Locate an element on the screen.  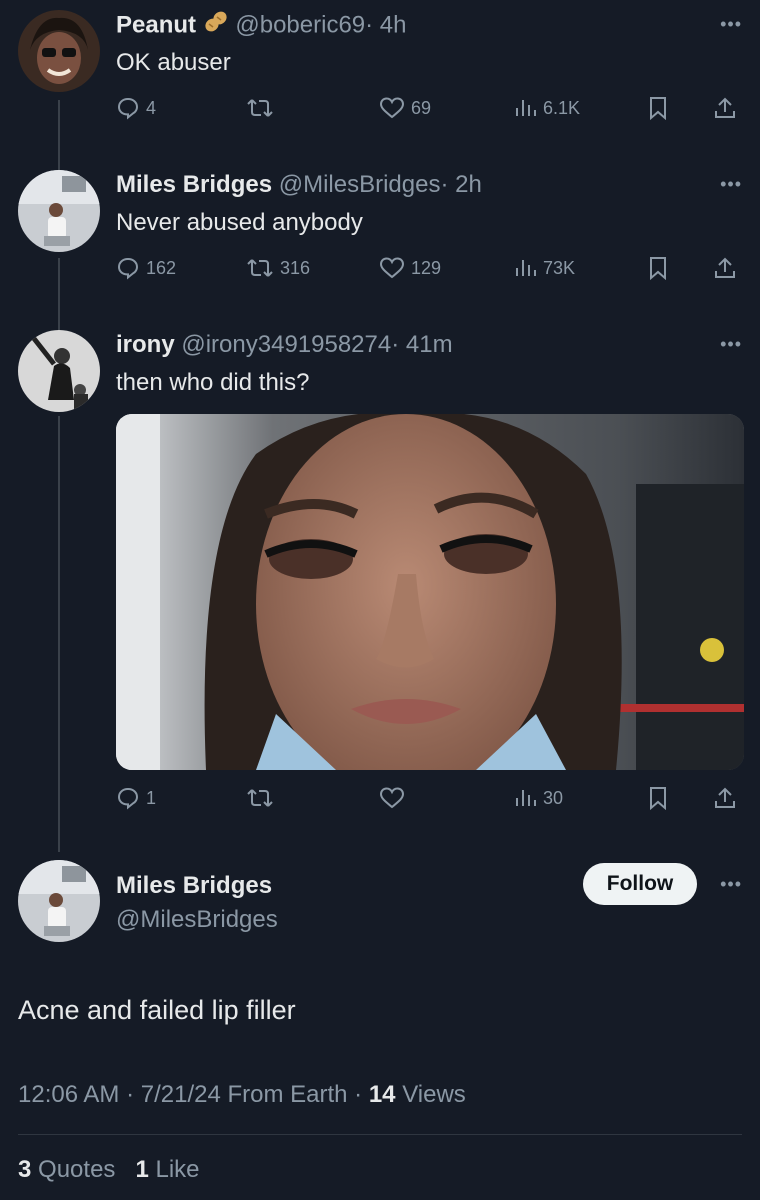
reply-button: 4 is located at coordinates (136, 108).